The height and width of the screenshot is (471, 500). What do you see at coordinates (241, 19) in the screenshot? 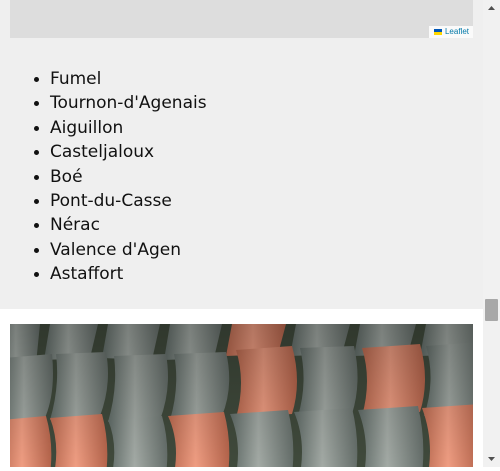
I see `map-view: Leaflet` at bounding box center [241, 19].